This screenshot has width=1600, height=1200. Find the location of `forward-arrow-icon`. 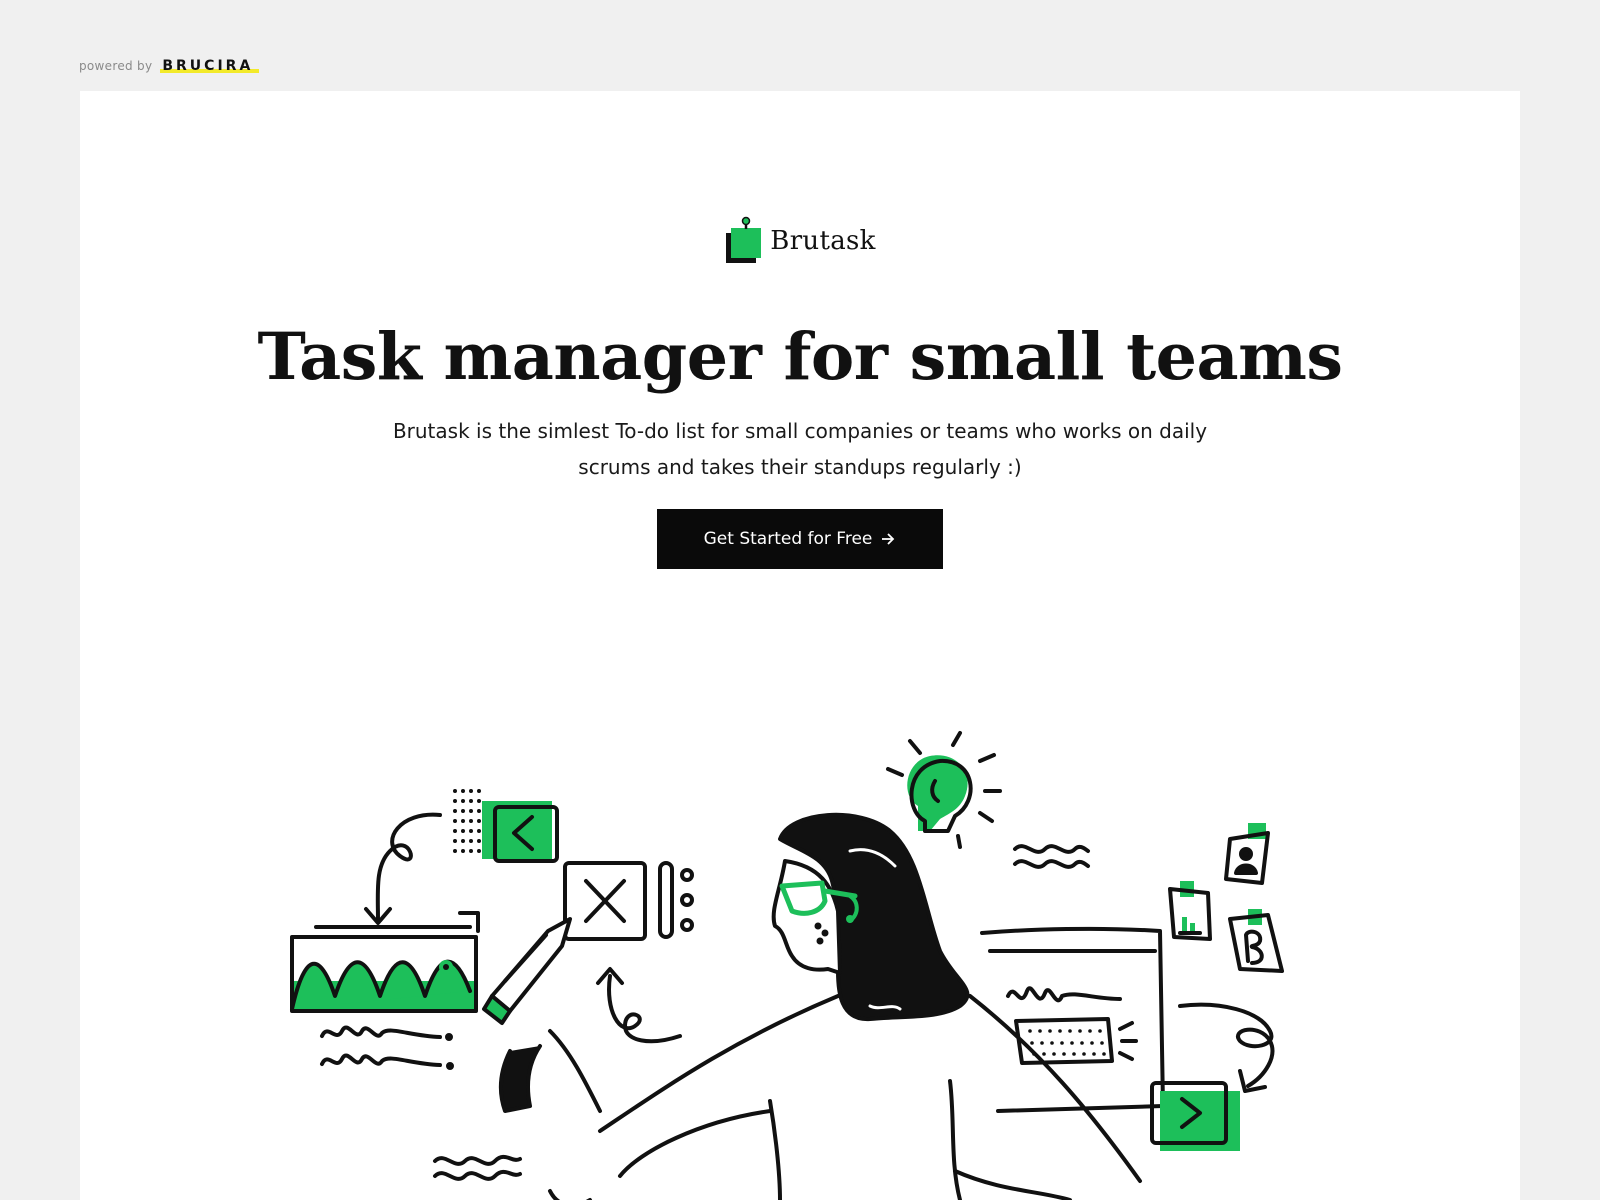

forward-arrow-icon is located at coordinates (1195, 1116).